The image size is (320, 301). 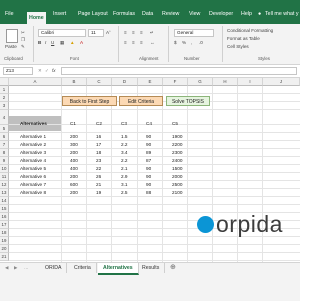 I want to click on criteria-value-cell: 87, so click(x=148, y=161).